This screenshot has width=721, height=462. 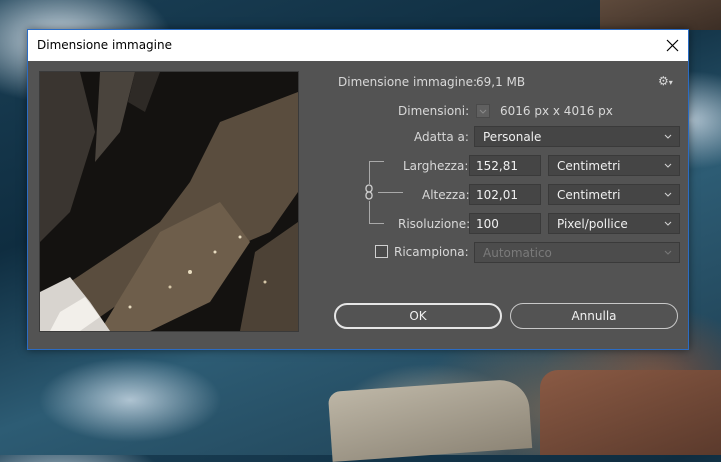 I want to click on height-unit-select: Centimetri, so click(x=614, y=194).